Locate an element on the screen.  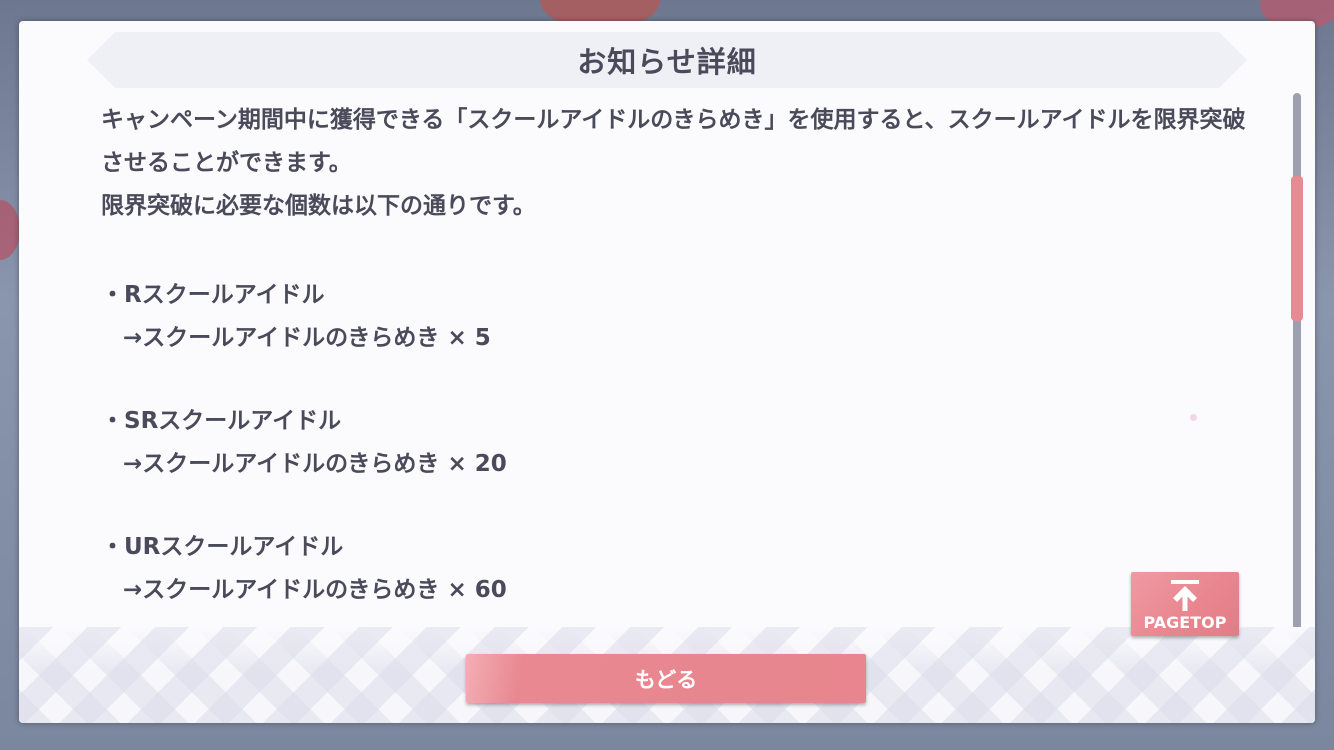
item-name: ・Rスクールアイドル is located at coordinates (213, 295).